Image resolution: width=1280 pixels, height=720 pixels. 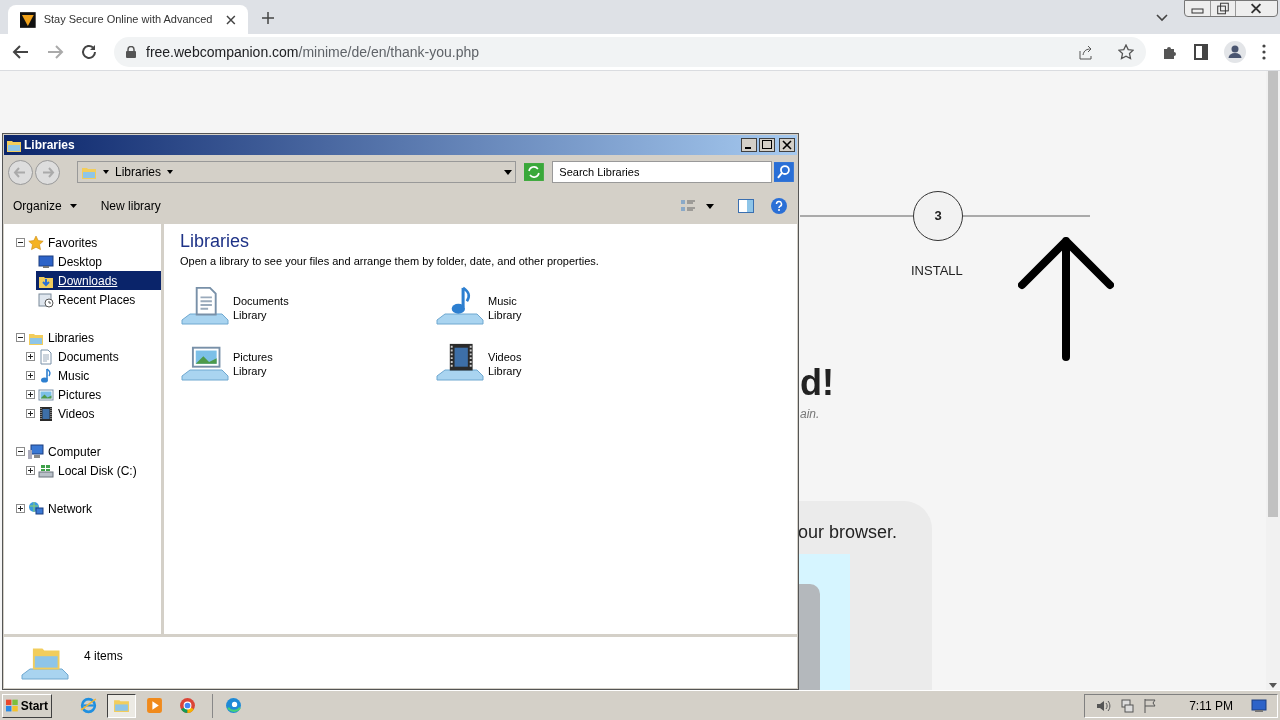 I want to click on nav-item: Music, so click(x=98, y=375).